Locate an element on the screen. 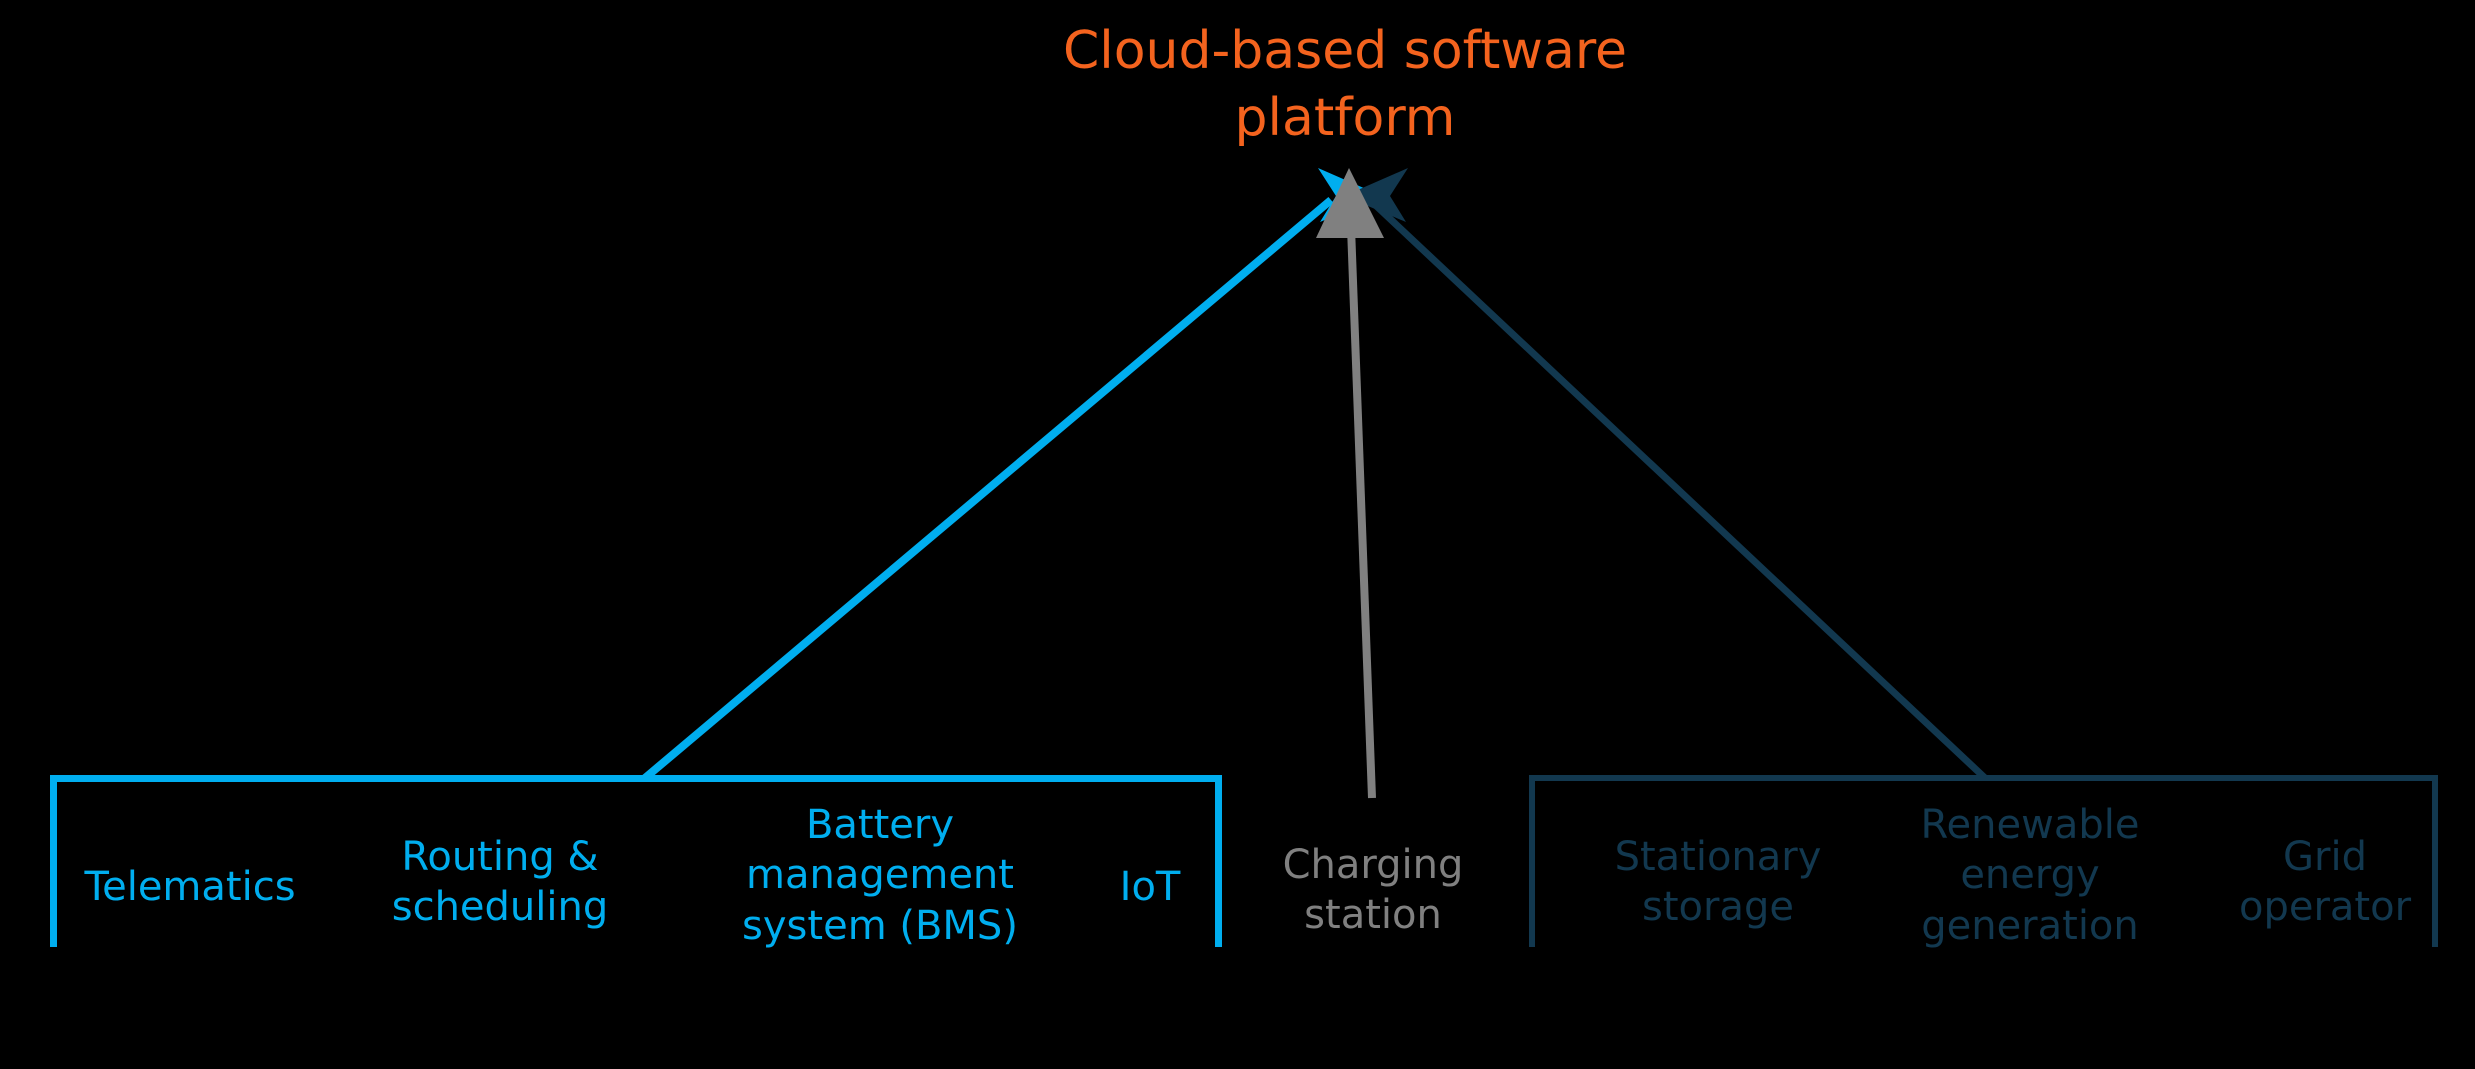 The image size is (2475, 1069). node-label-charging-station: Charging station is located at coordinates (1373, 890).